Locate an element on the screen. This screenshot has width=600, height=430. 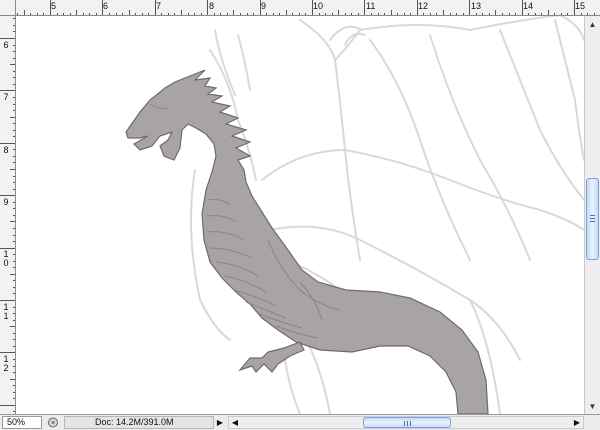
document-size-info: Doc: 14.2M/391.0M is located at coordinates (139, 422).